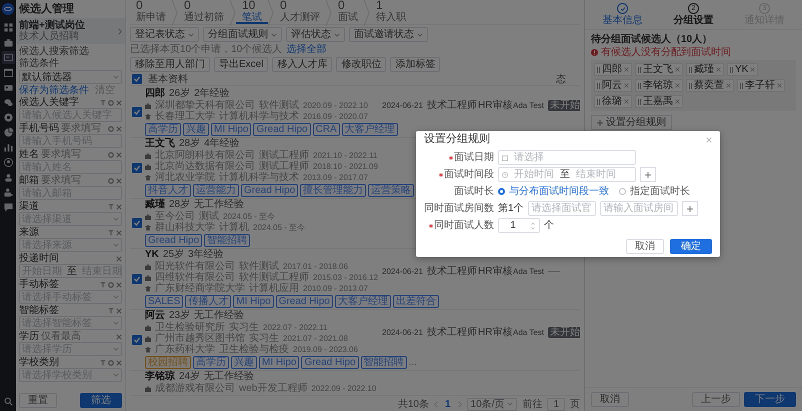 This screenshot has width=802, height=411. What do you see at coordinates (388, 34) in the screenshot?
I see `filter-dropdown: 面试邀请状态` at bounding box center [388, 34].